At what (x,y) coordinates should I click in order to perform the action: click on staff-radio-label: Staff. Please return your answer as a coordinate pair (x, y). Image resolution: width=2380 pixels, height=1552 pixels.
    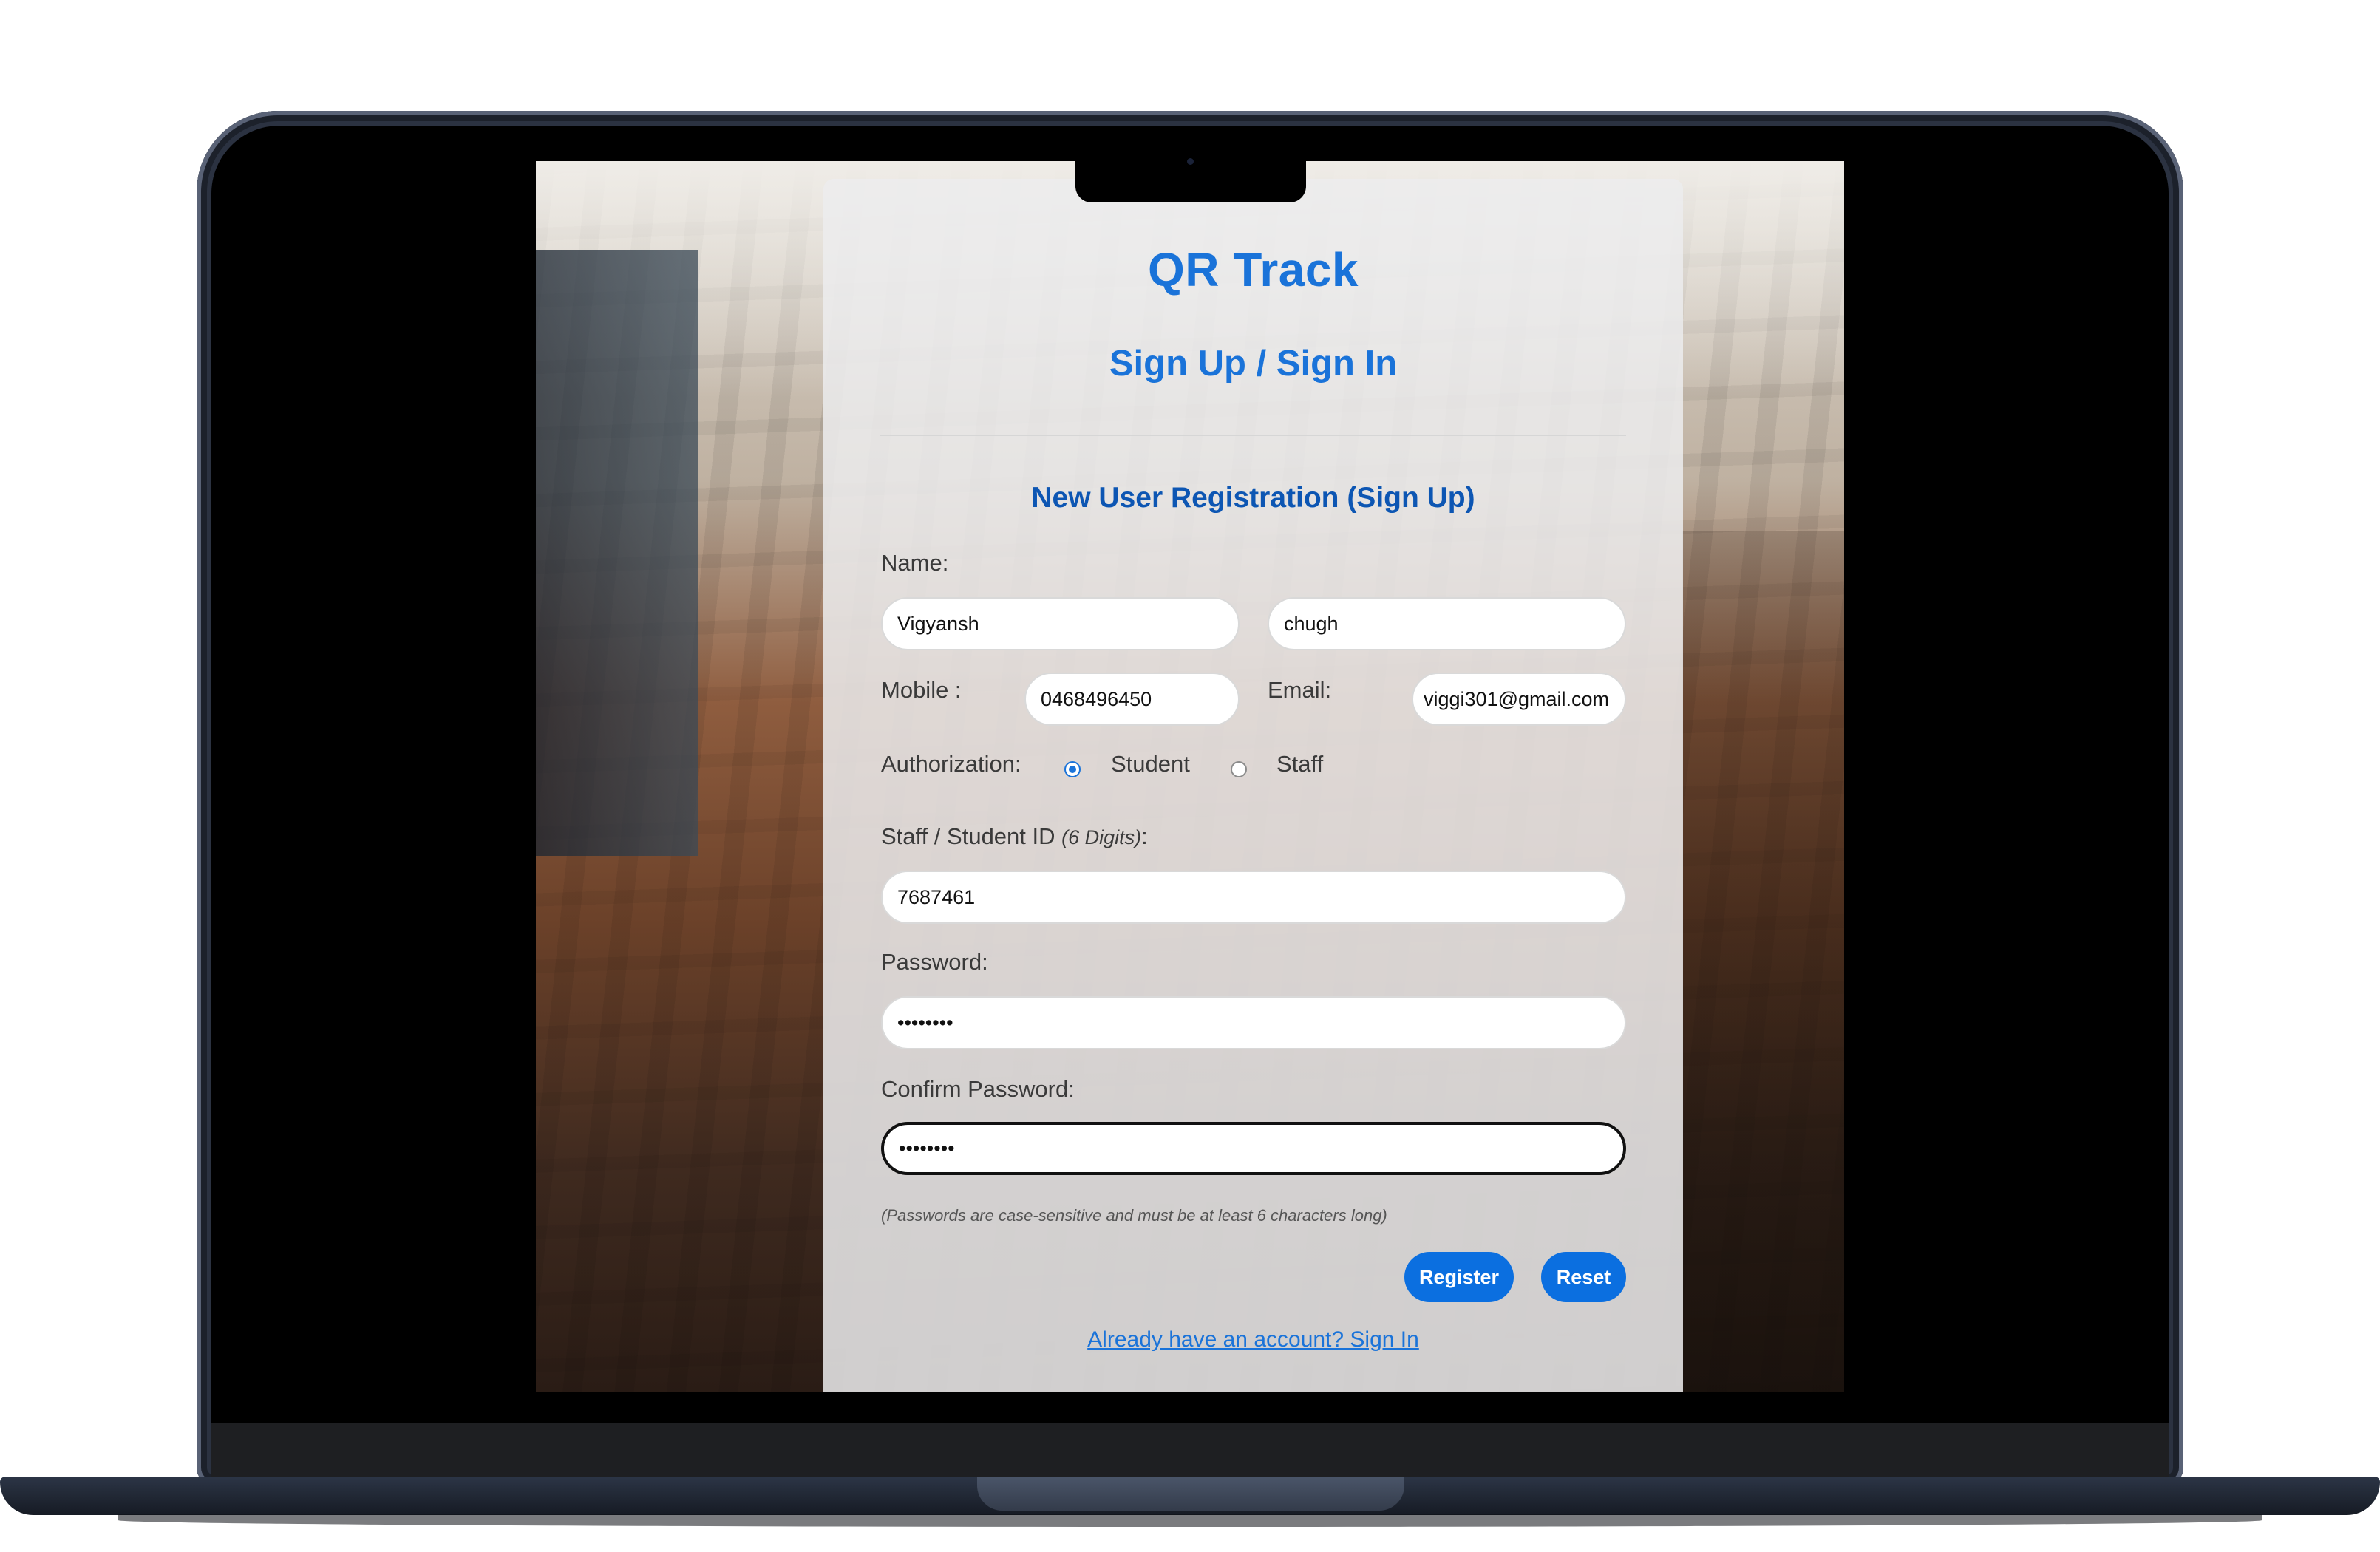
    Looking at the image, I should click on (1300, 764).